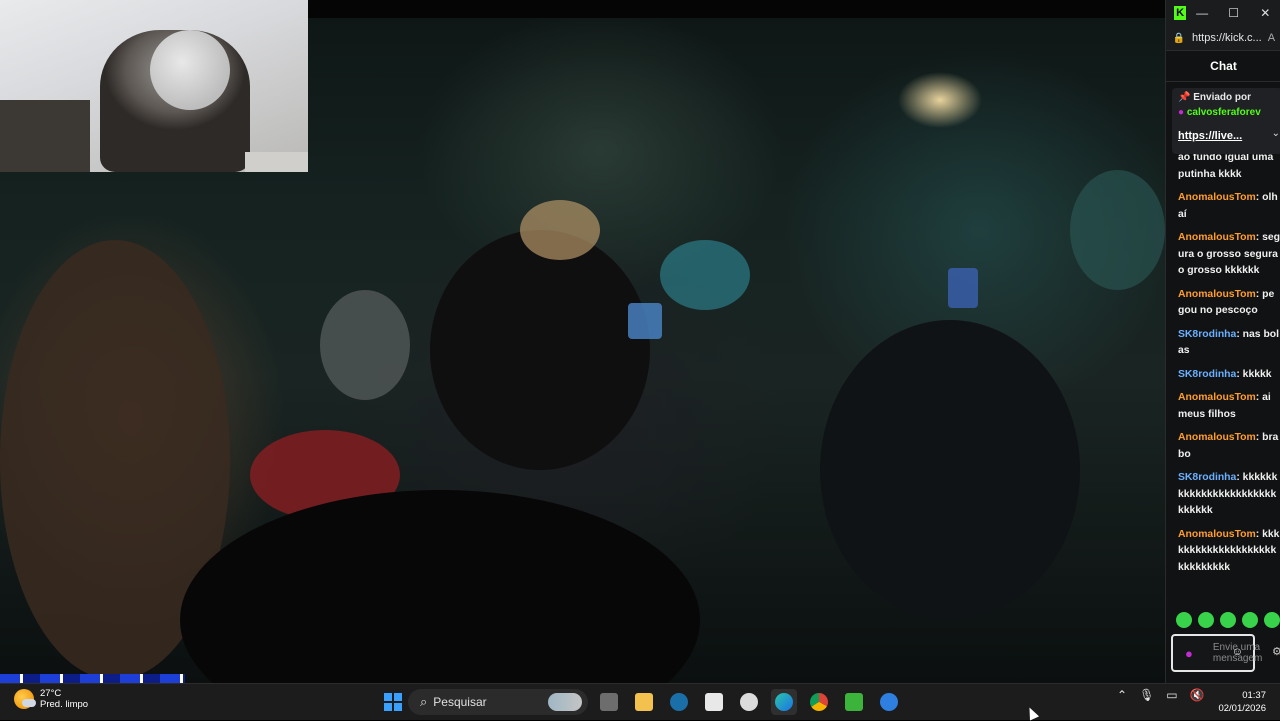  I want to click on file-explorer-icon, so click(644, 702).